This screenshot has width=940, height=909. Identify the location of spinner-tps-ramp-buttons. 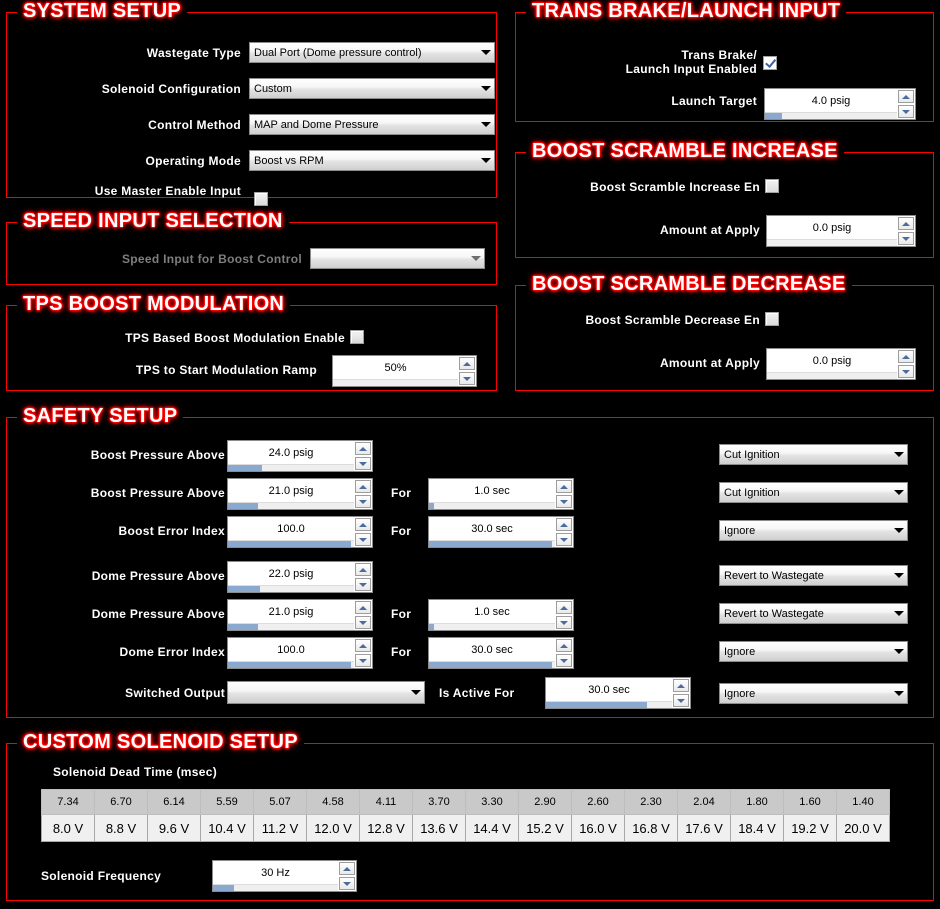
(467, 371).